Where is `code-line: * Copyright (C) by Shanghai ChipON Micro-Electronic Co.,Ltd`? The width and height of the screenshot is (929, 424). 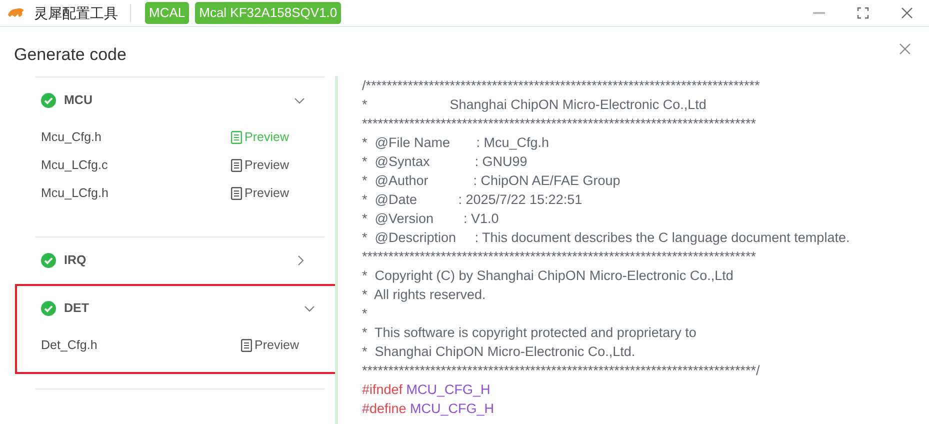
code-line: * Copyright (C) by Shanghai ChipON Micro-Electronic Co.,Ltd is located at coordinates (548, 275).